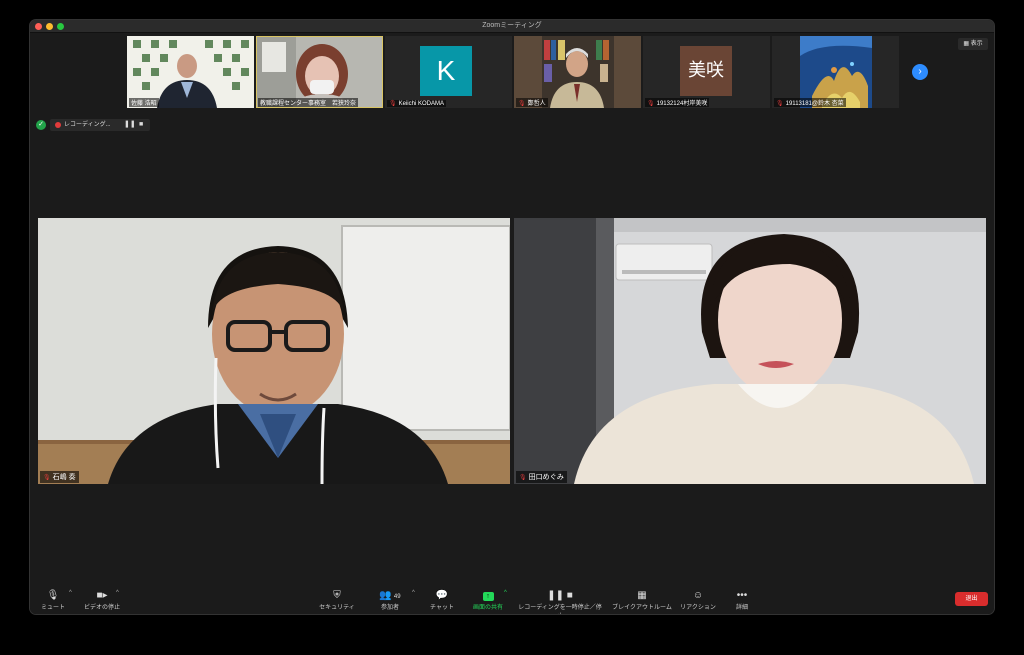 Image resolution: width=1024 pixels, height=655 pixels. What do you see at coordinates (421, 104) in the screenshot?
I see `participant-name: Keiichi KODAMA` at bounding box center [421, 104].